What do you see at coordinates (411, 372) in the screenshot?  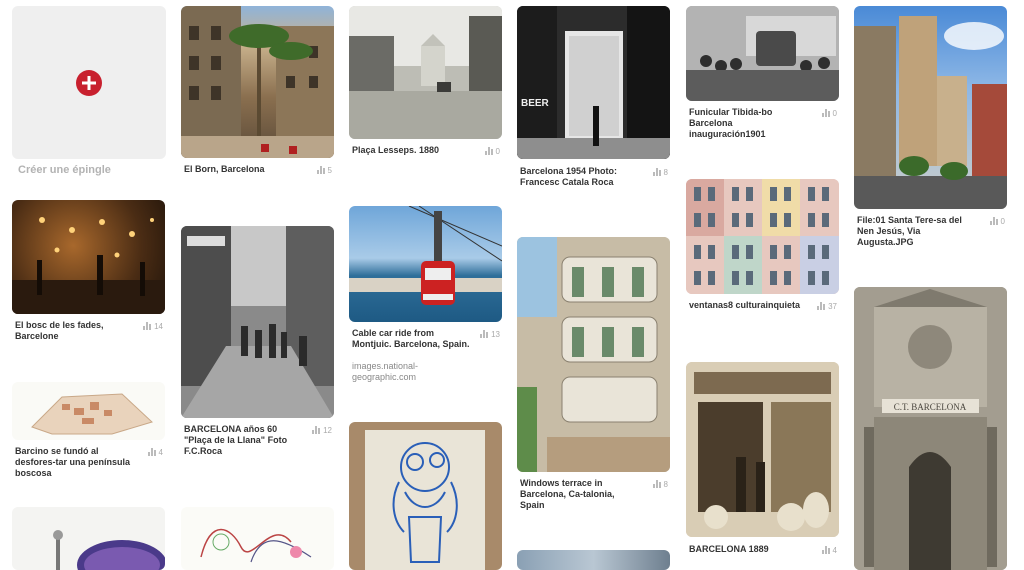 I see `pin-source: images.national-geographic.com` at bounding box center [411, 372].